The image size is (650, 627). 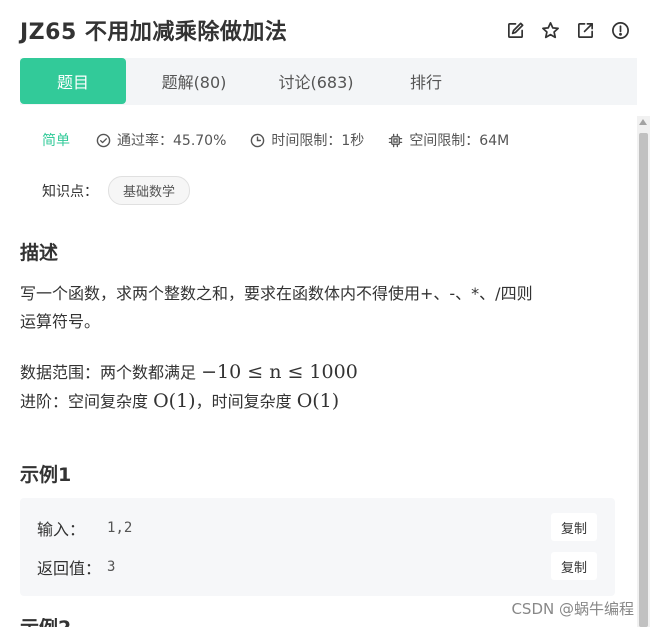 I want to click on space-limit-text: 空间限制：64M, so click(x=459, y=141).